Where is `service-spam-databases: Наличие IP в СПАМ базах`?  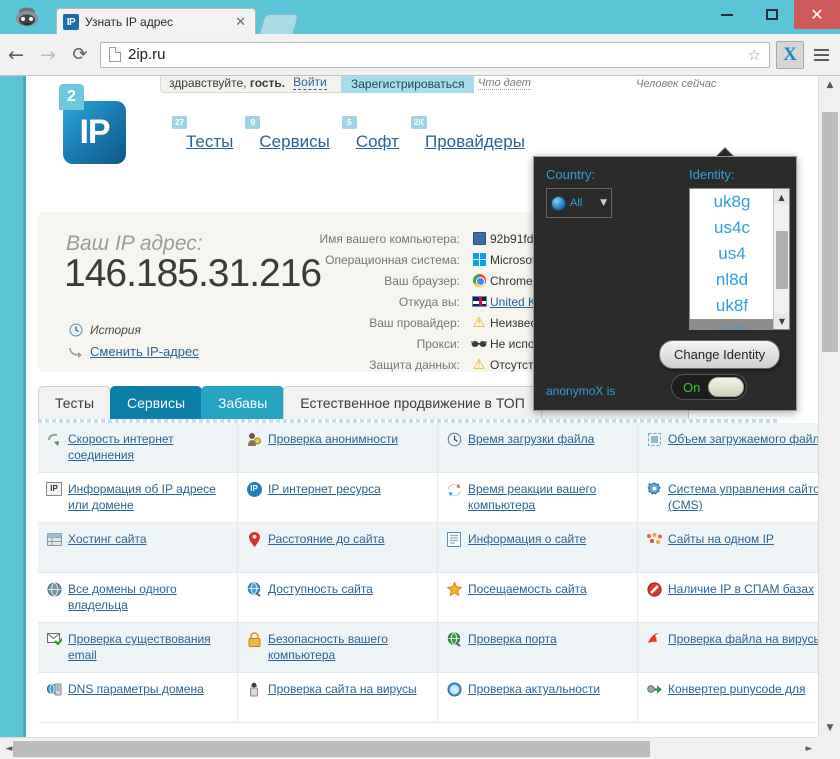 service-spam-databases: Наличие IP в СПАМ базах is located at coordinates (738, 598).